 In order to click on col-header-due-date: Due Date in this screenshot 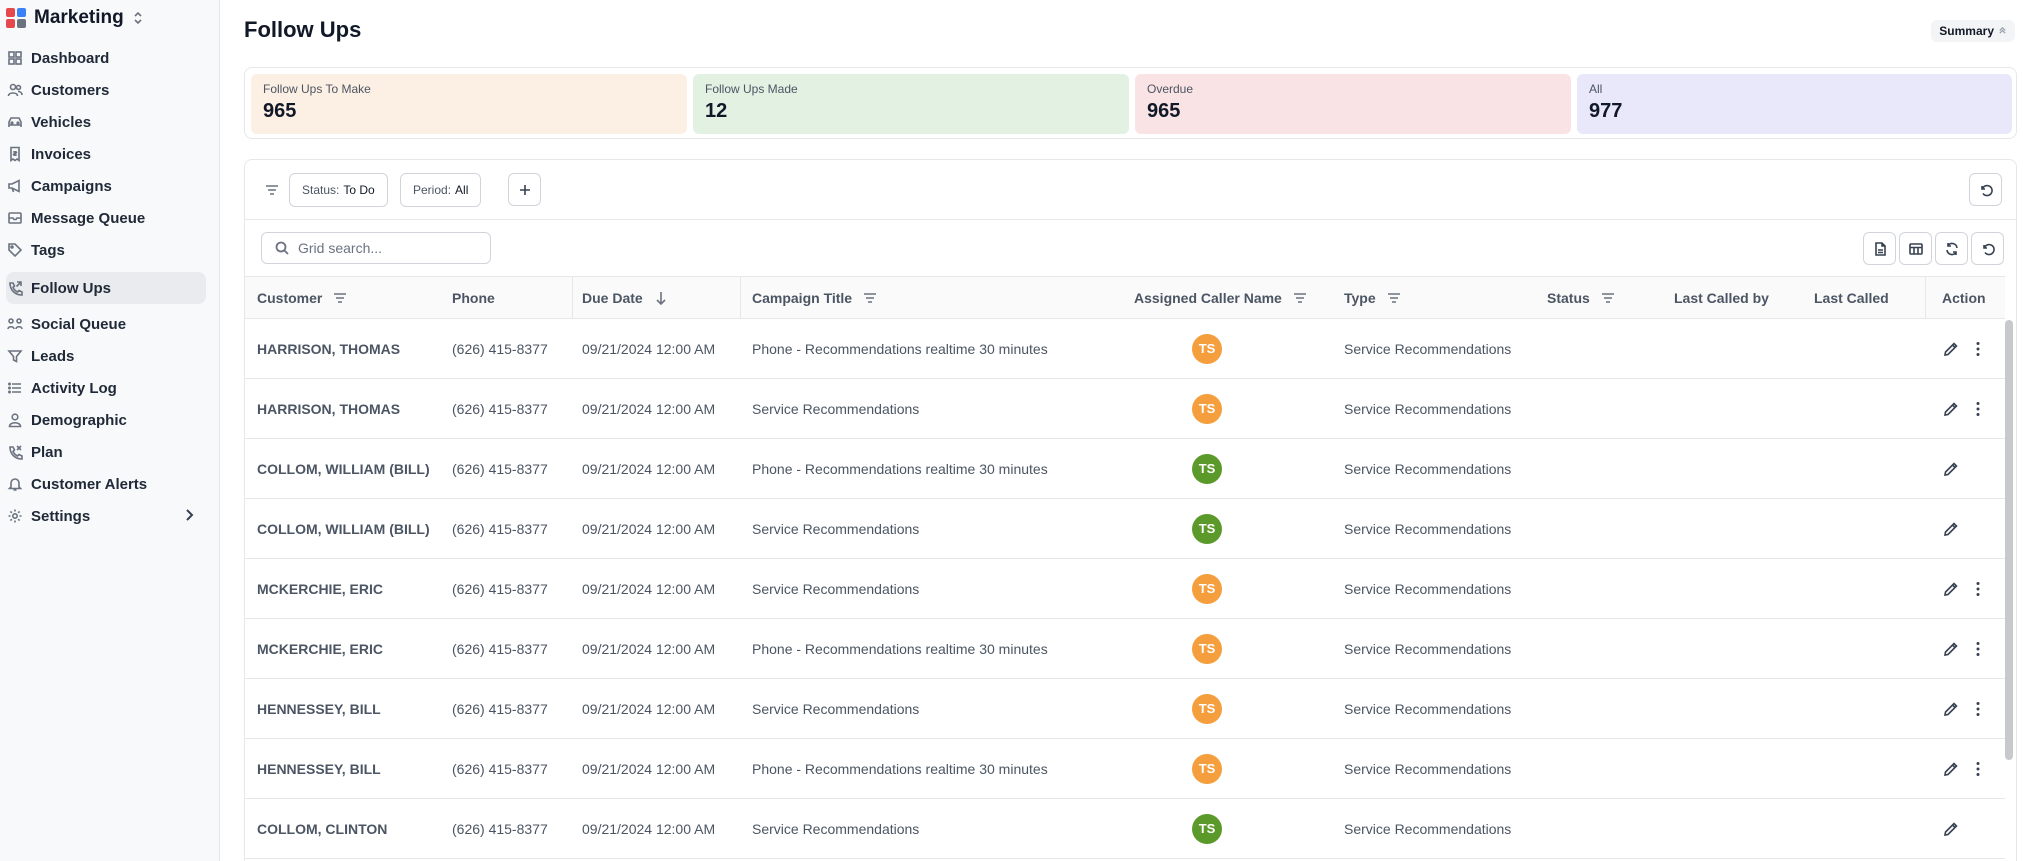, I will do `click(625, 298)`.